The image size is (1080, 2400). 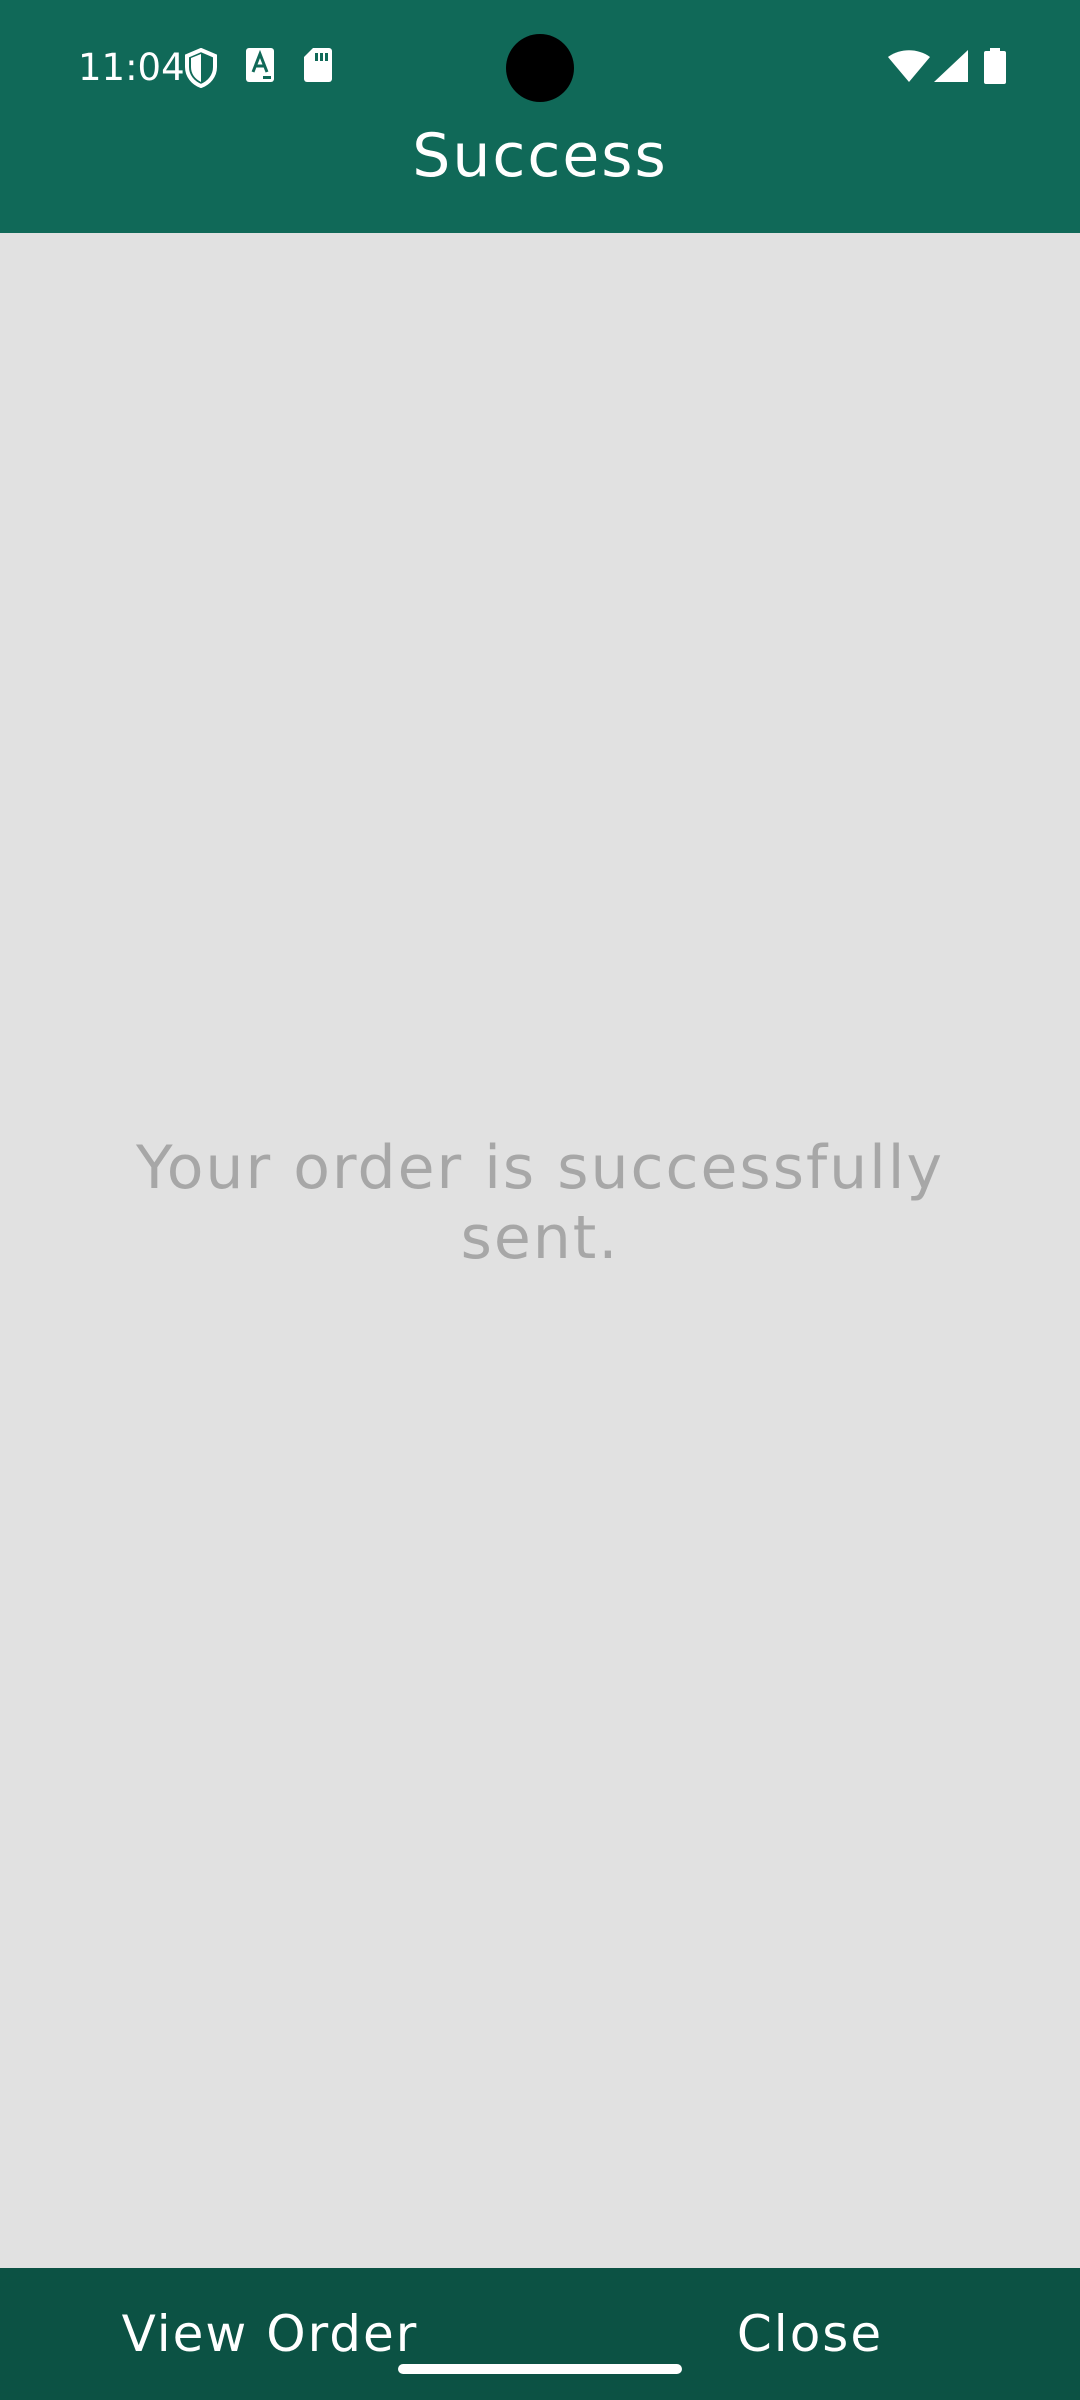 What do you see at coordinates (131, 67) in the screenshot?
I see `status-time: 11:04` at bounding box center [131, 67].